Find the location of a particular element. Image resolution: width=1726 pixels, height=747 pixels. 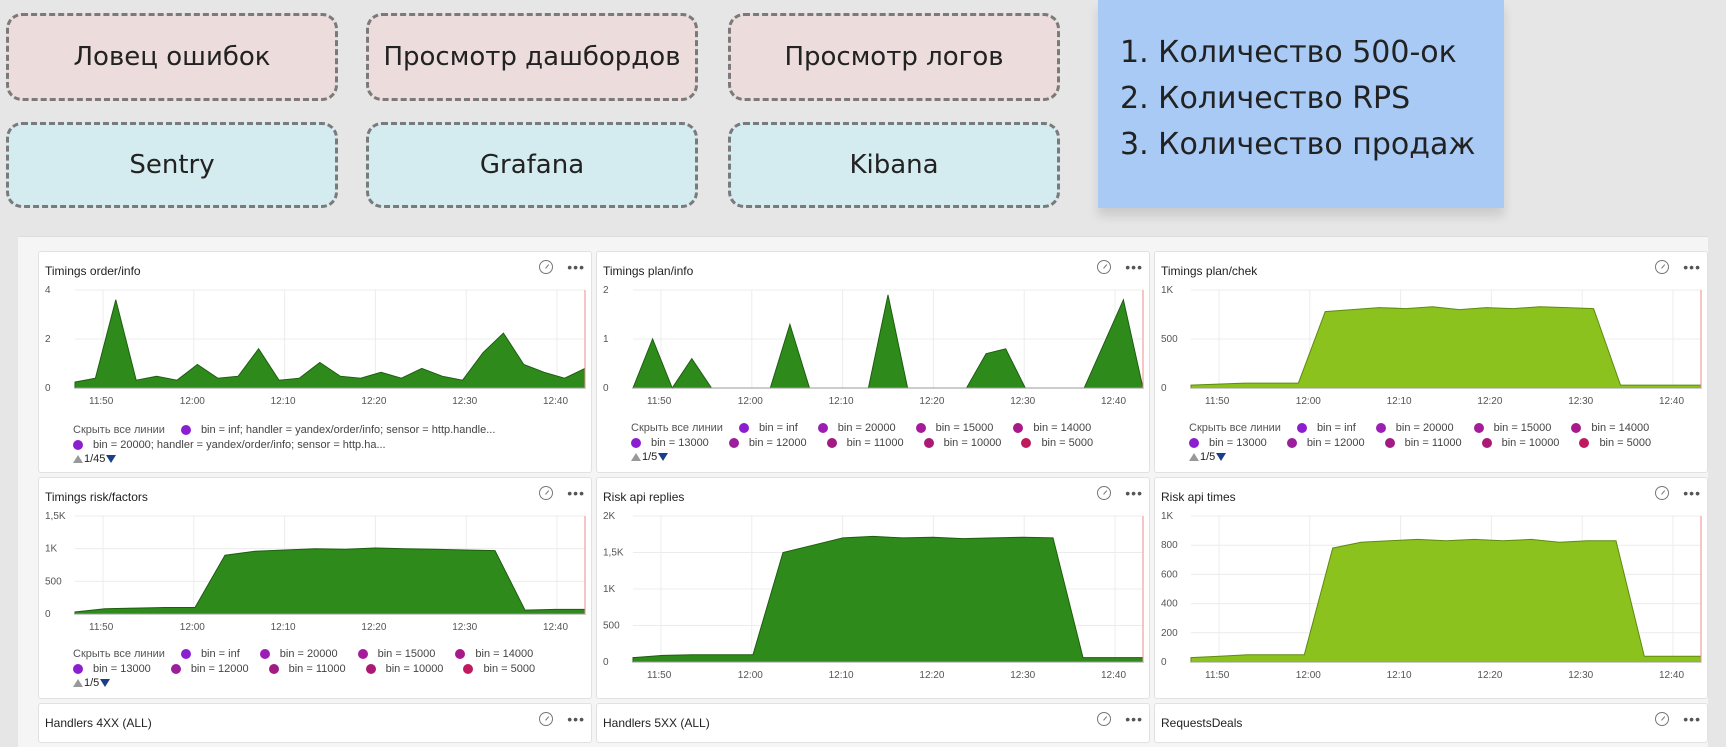

y-tick-label: 1K is located at coordinates (609, 589).